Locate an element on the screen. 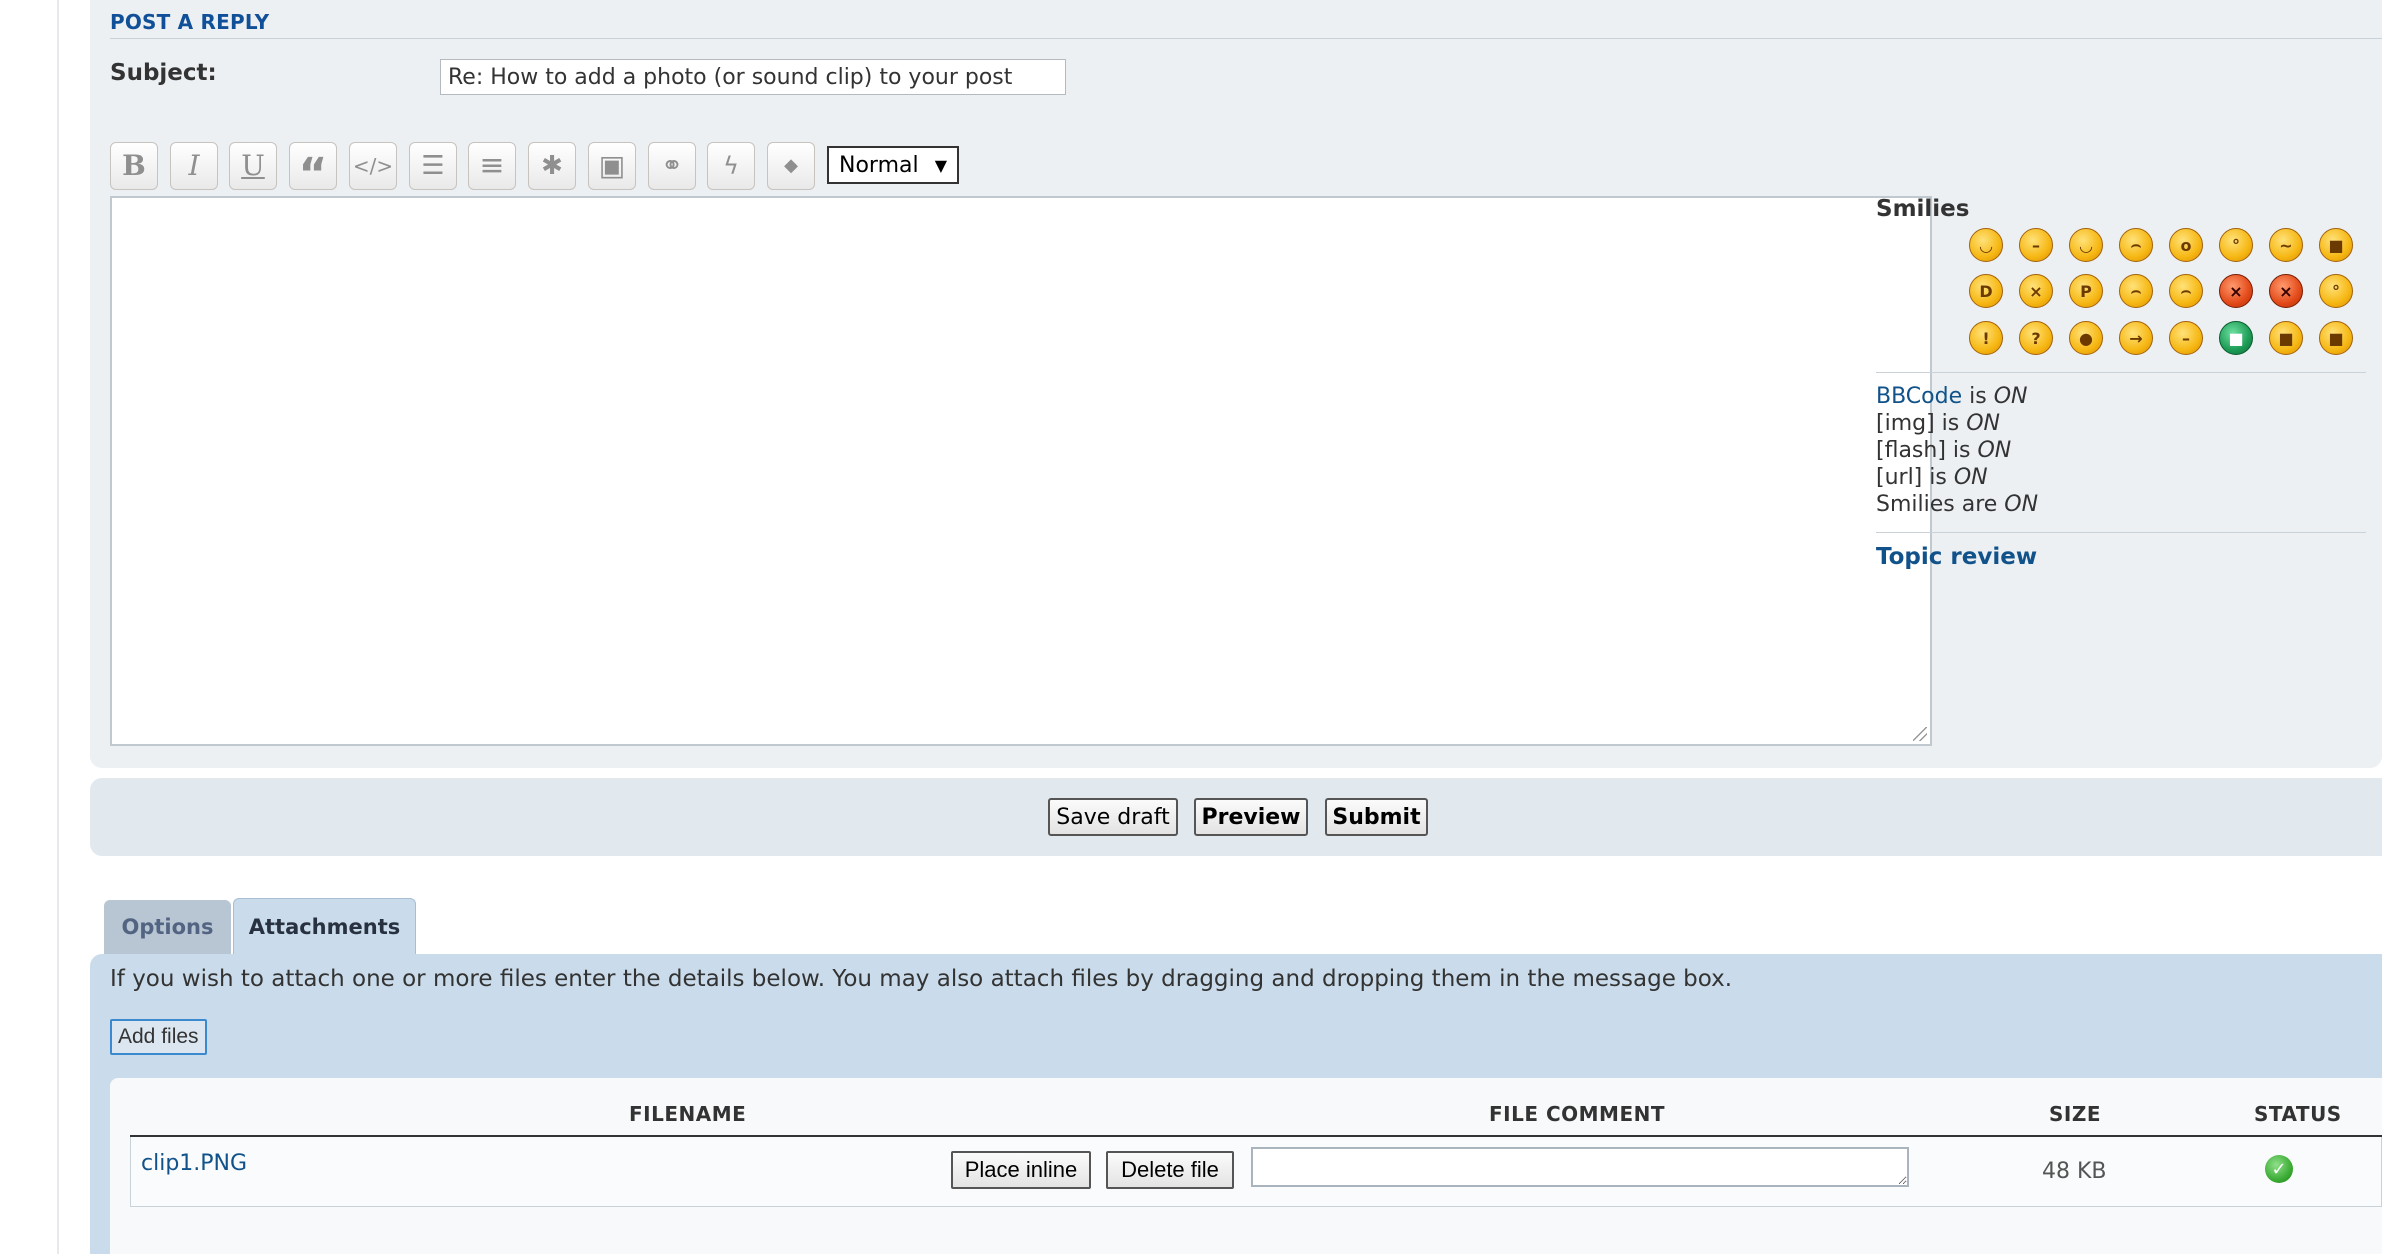 The image size is (2382, 1254). title-divider is located at coordinates (1246, 38).